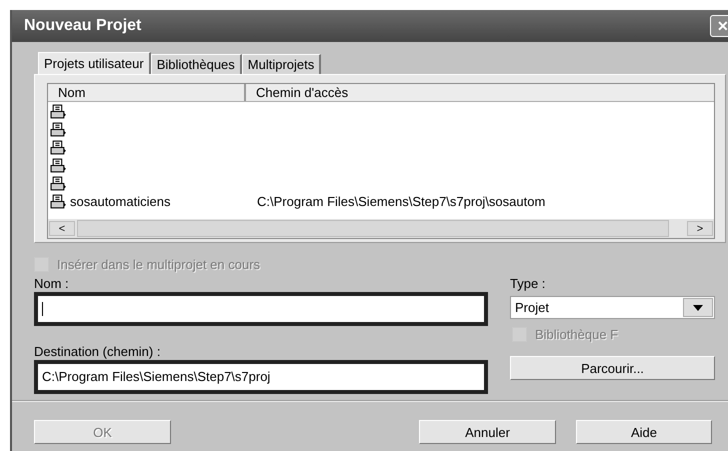 The width and height of the screenshot is (728, 451). I want to click on caret-icon, so click(698, 307).